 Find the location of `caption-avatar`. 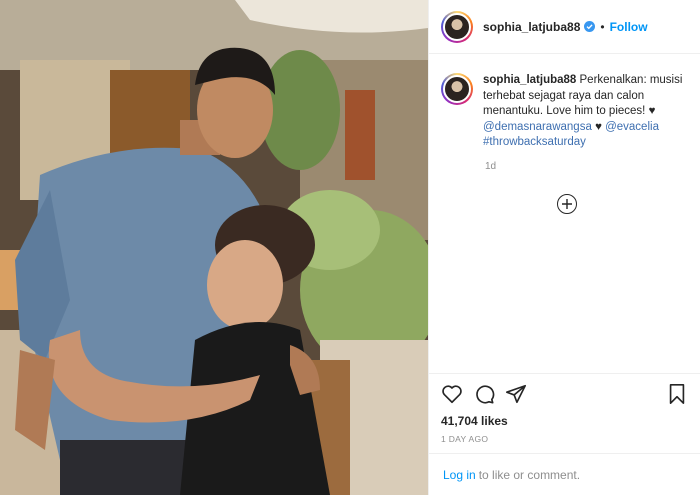

caption-avatar is located at coordinates (457, 89).